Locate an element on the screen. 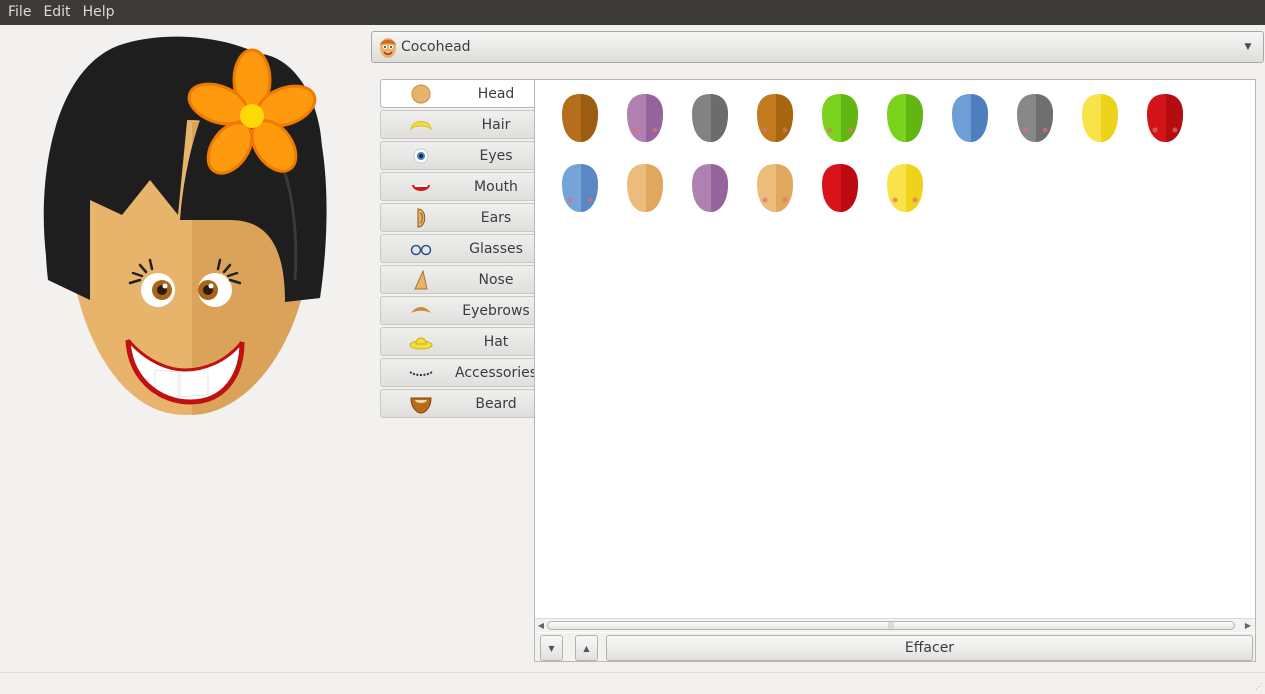 The image size is (1265, 694). menu-file: File is located at coordinates (19, 12).